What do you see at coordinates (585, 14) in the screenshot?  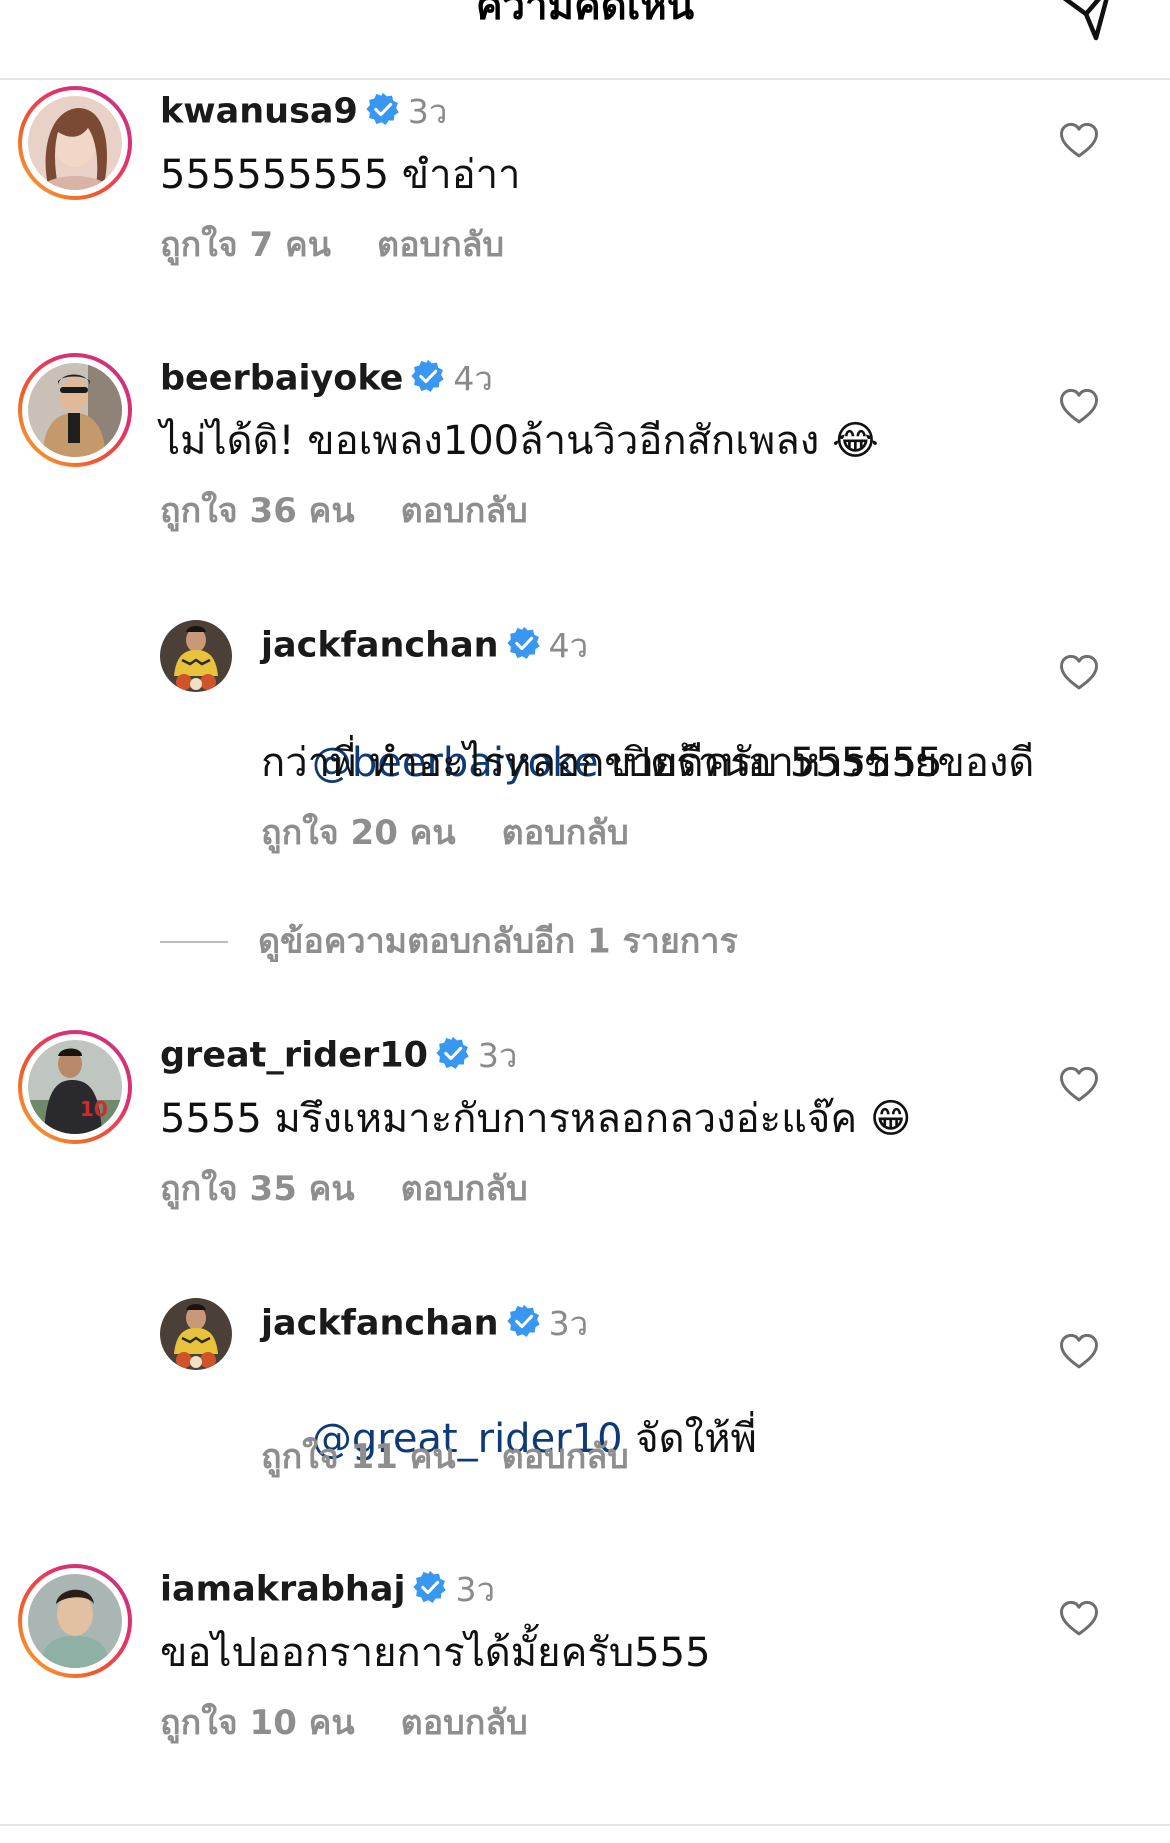 I see `page-title: ความคิดเห็น` at bounding box center [585, 14].